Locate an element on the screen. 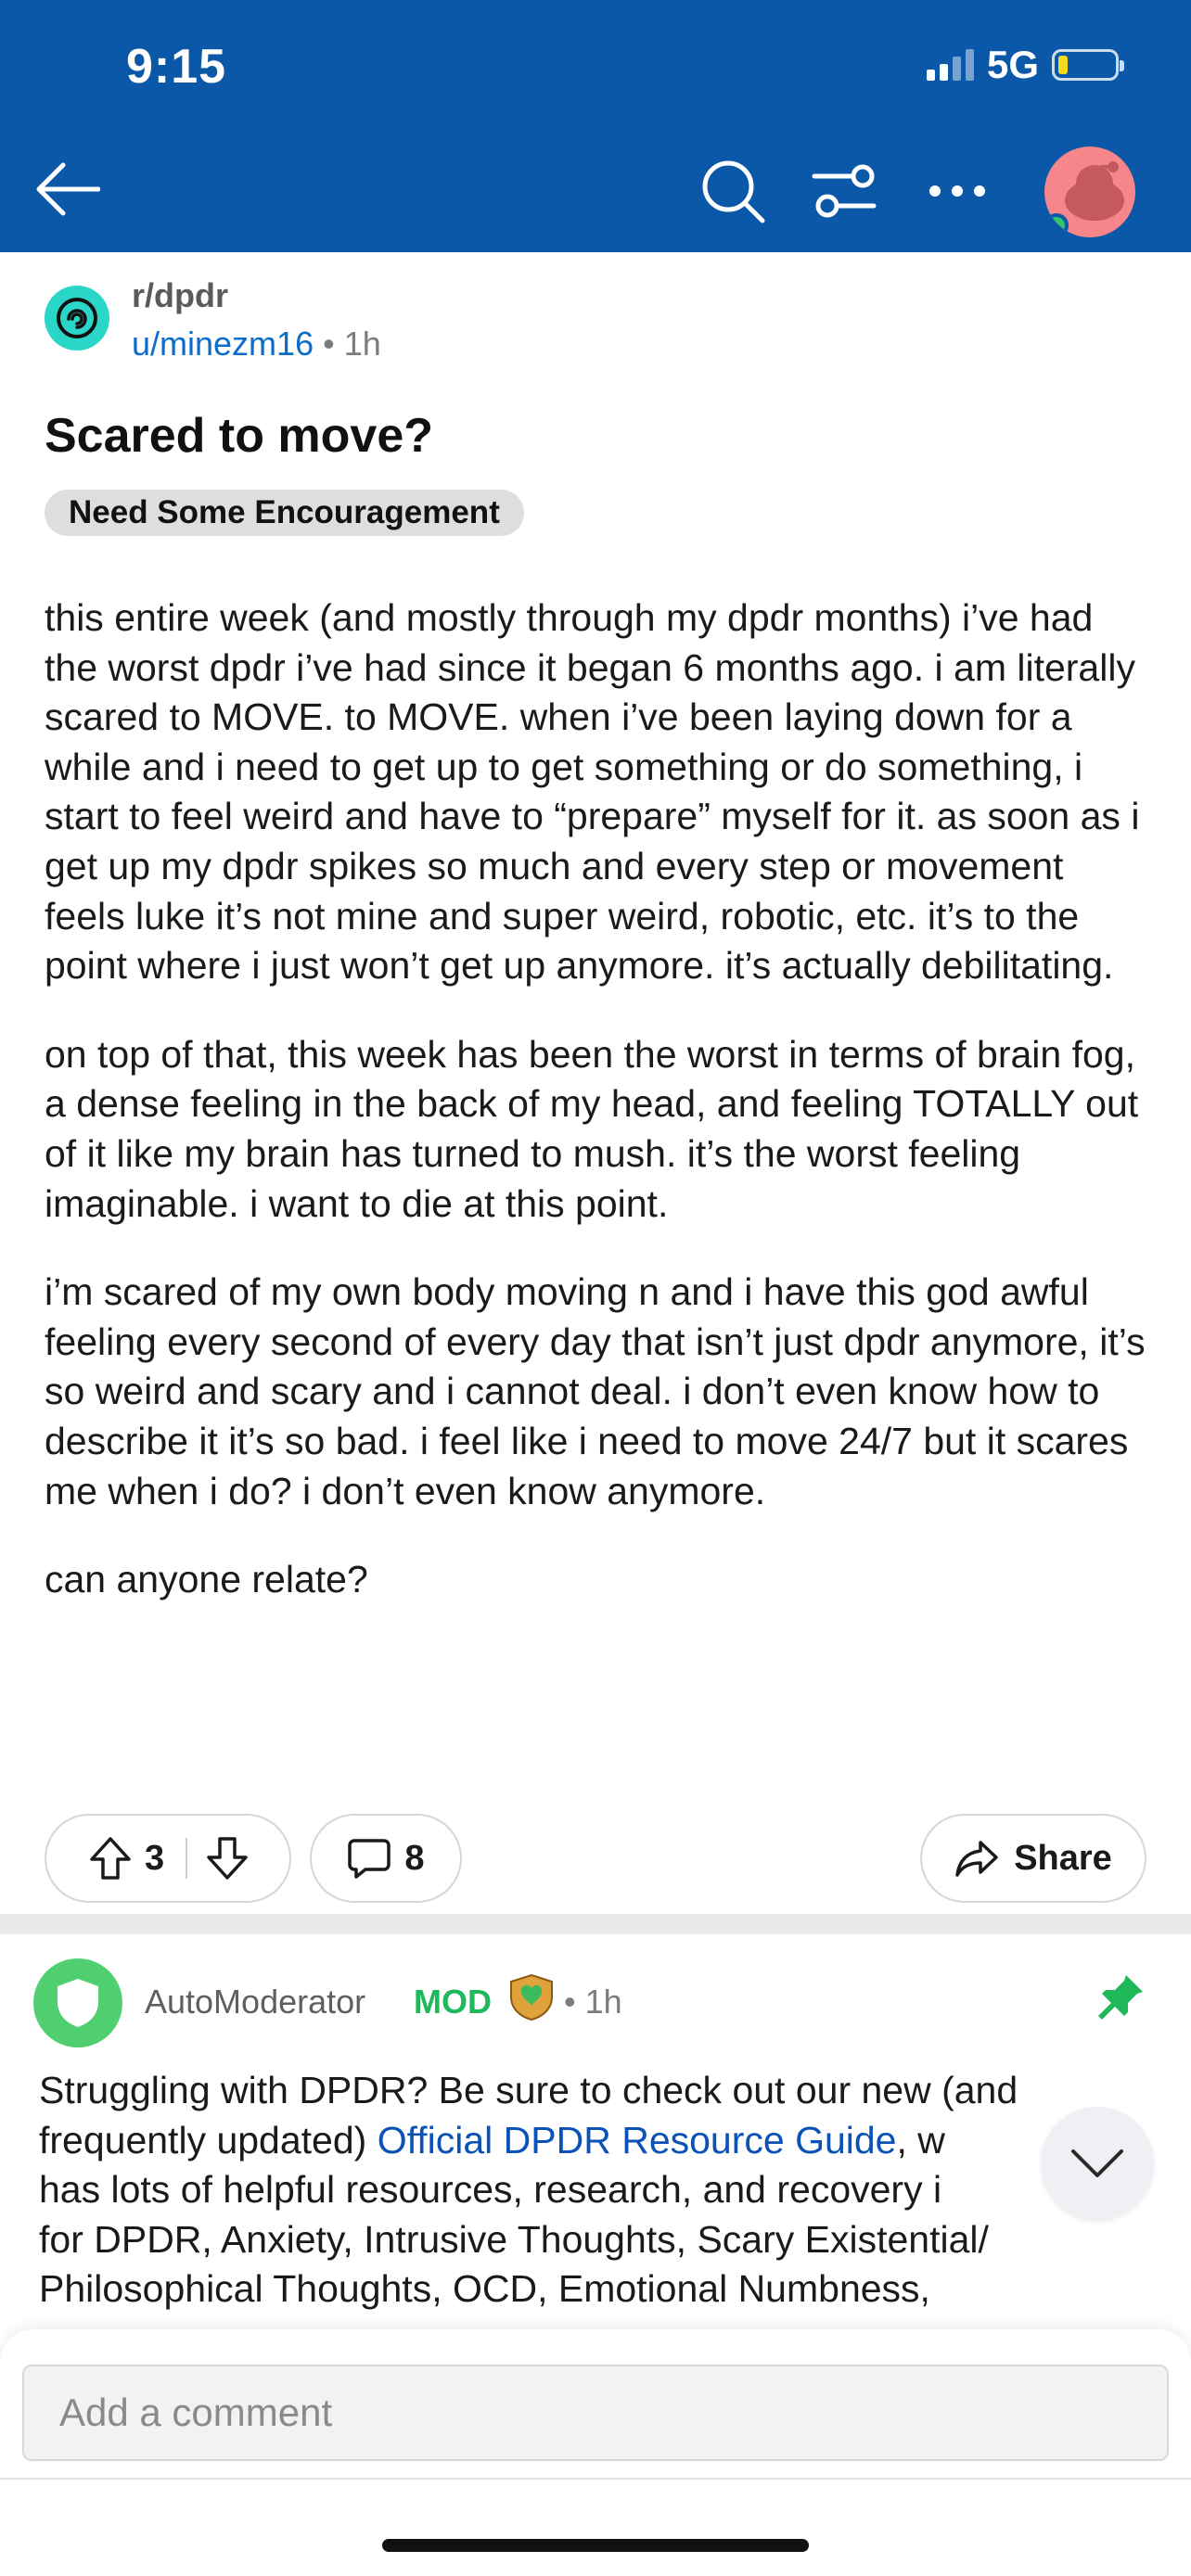  comment-time: 1h is located at coordinates (603, 2002).